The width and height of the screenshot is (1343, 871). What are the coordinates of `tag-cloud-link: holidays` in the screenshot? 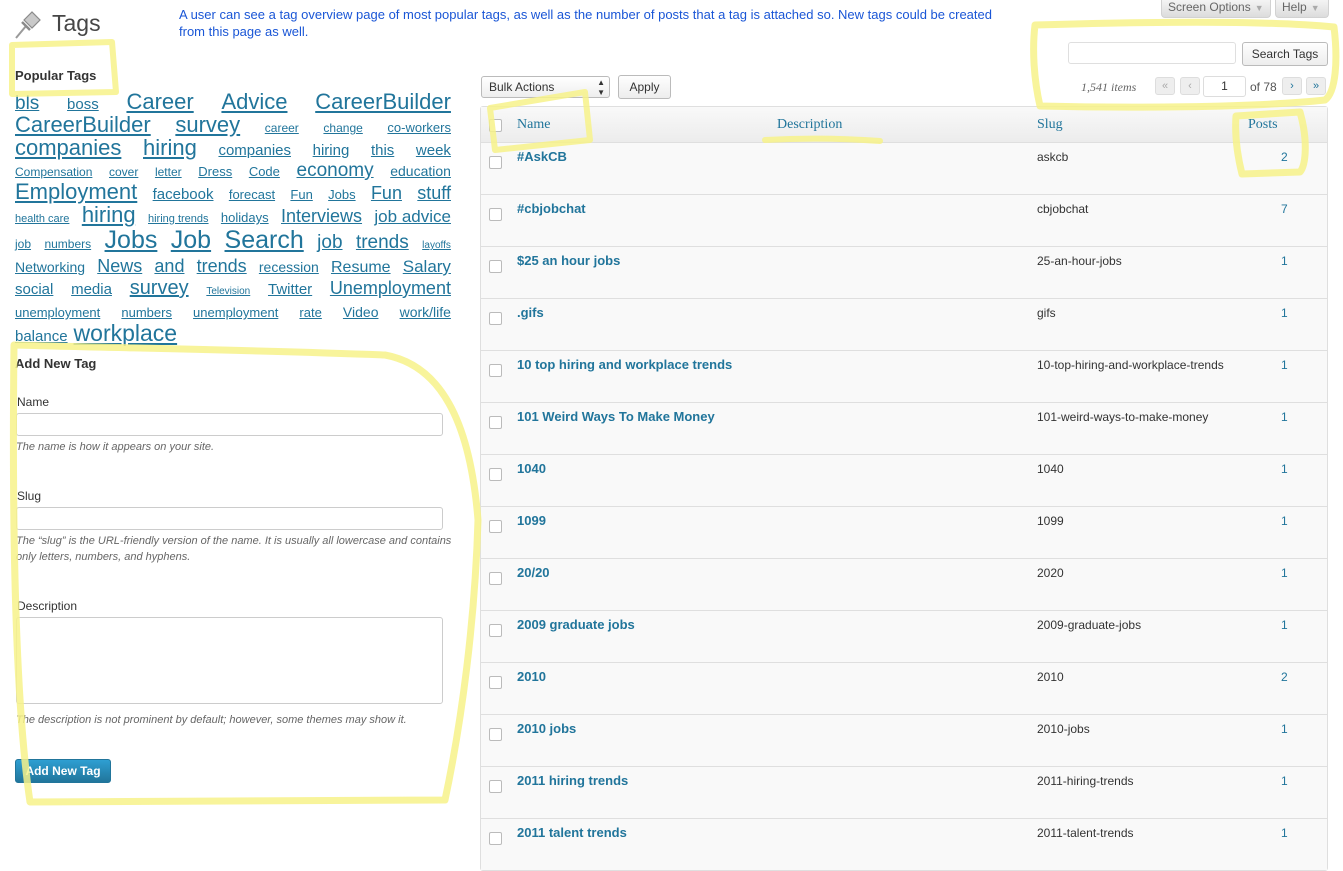 It's located at (245, 218).